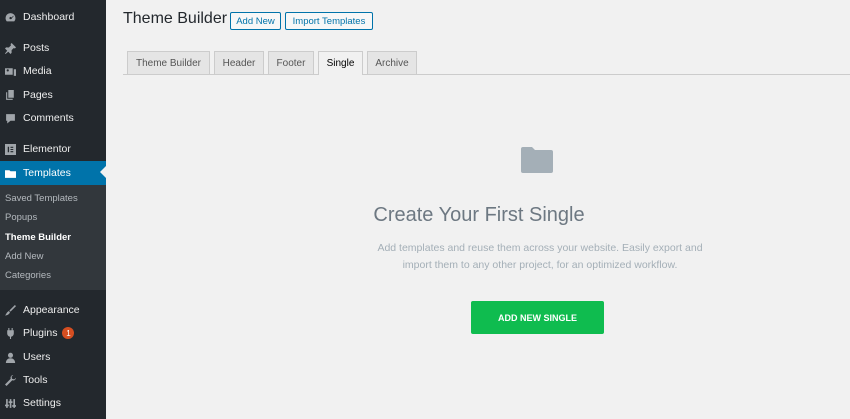 The height and width of the screenshot is (419, 850). I want to click on menu-label: Appearance, so click(51, 310).